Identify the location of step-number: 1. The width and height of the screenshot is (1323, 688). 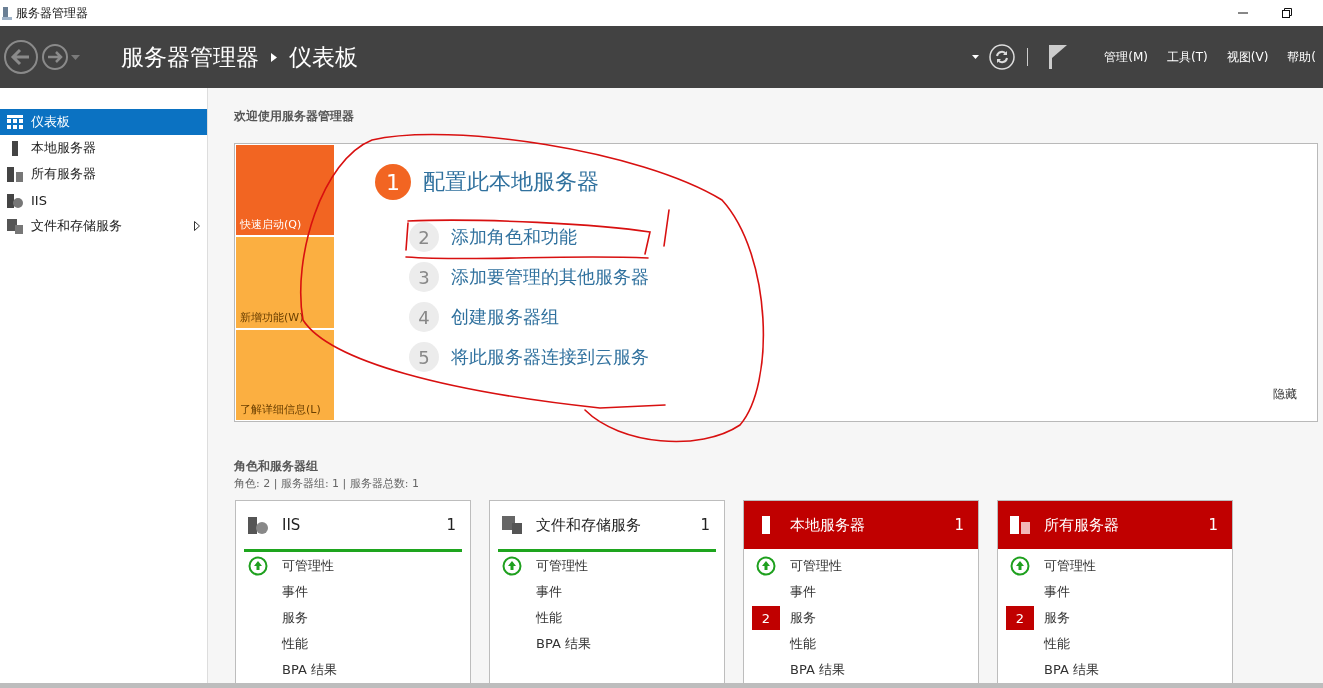
(393, 182).